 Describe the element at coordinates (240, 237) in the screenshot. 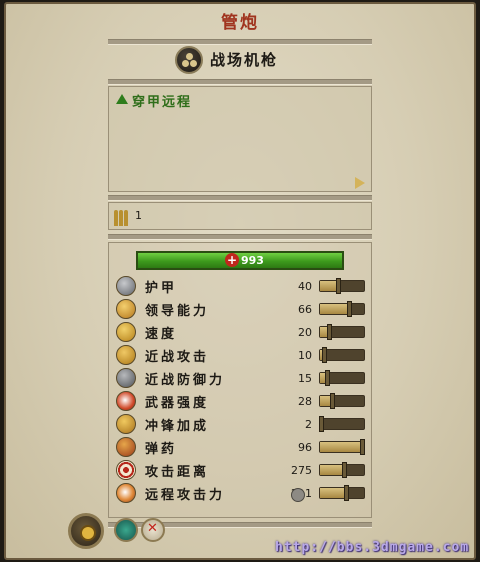

I see `ammo-divider` at that location.